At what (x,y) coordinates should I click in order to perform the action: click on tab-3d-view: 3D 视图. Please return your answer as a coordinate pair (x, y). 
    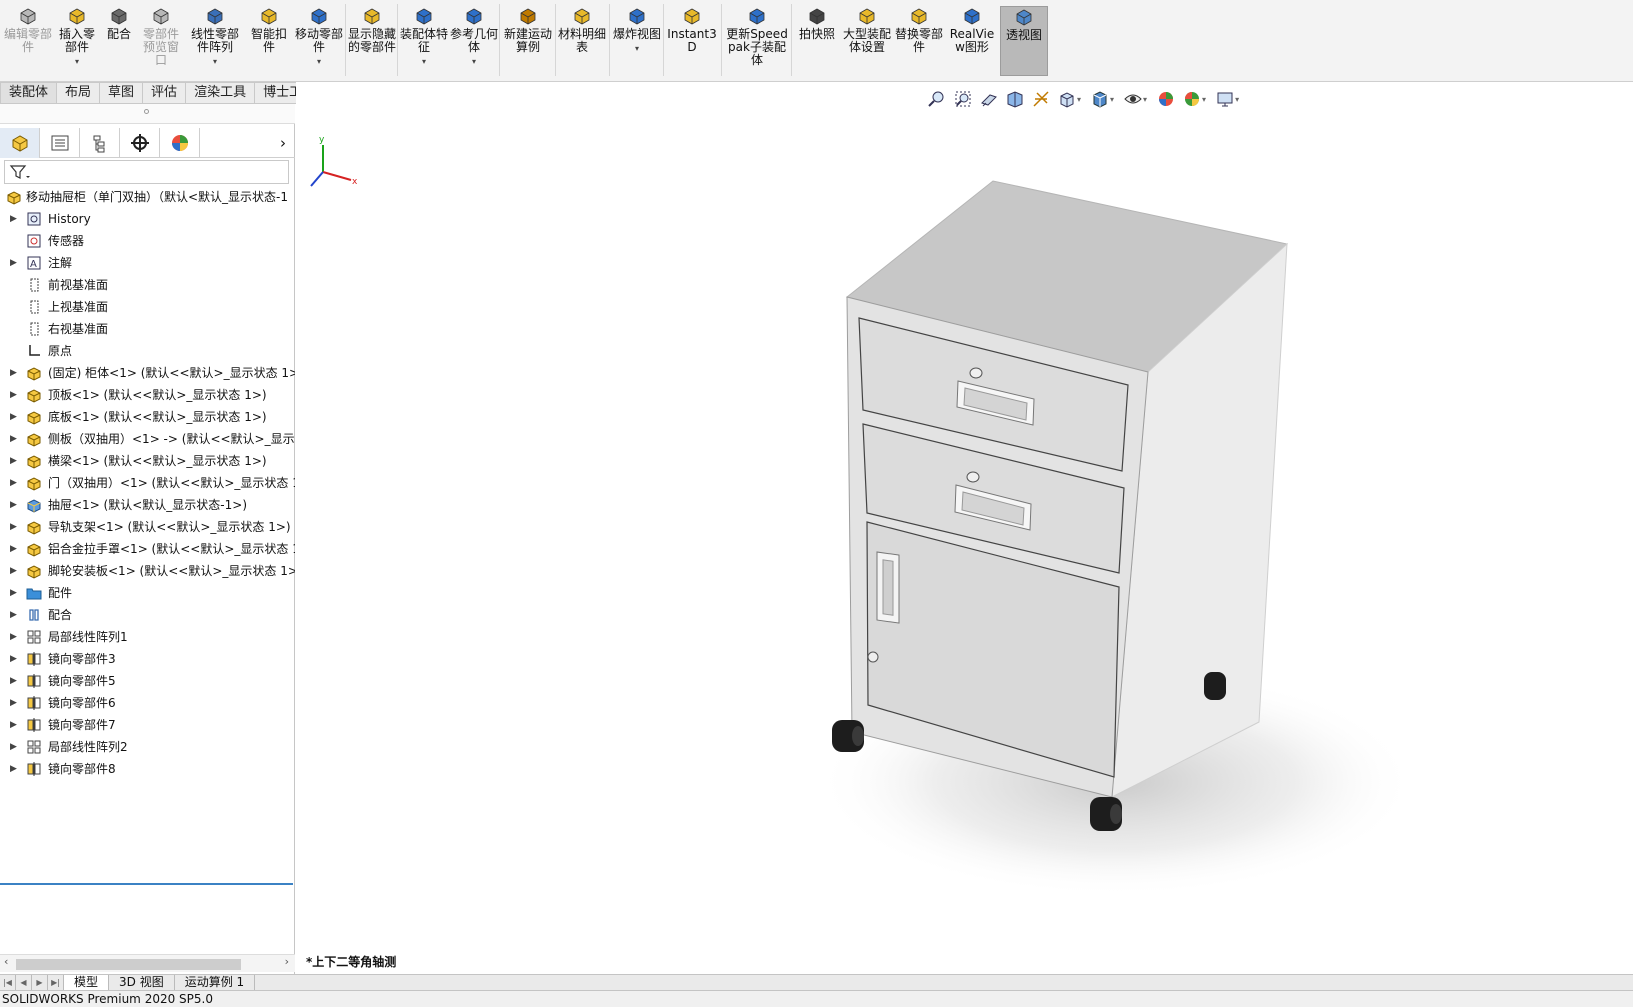
    Looking at the image, I should click on (142, 983).